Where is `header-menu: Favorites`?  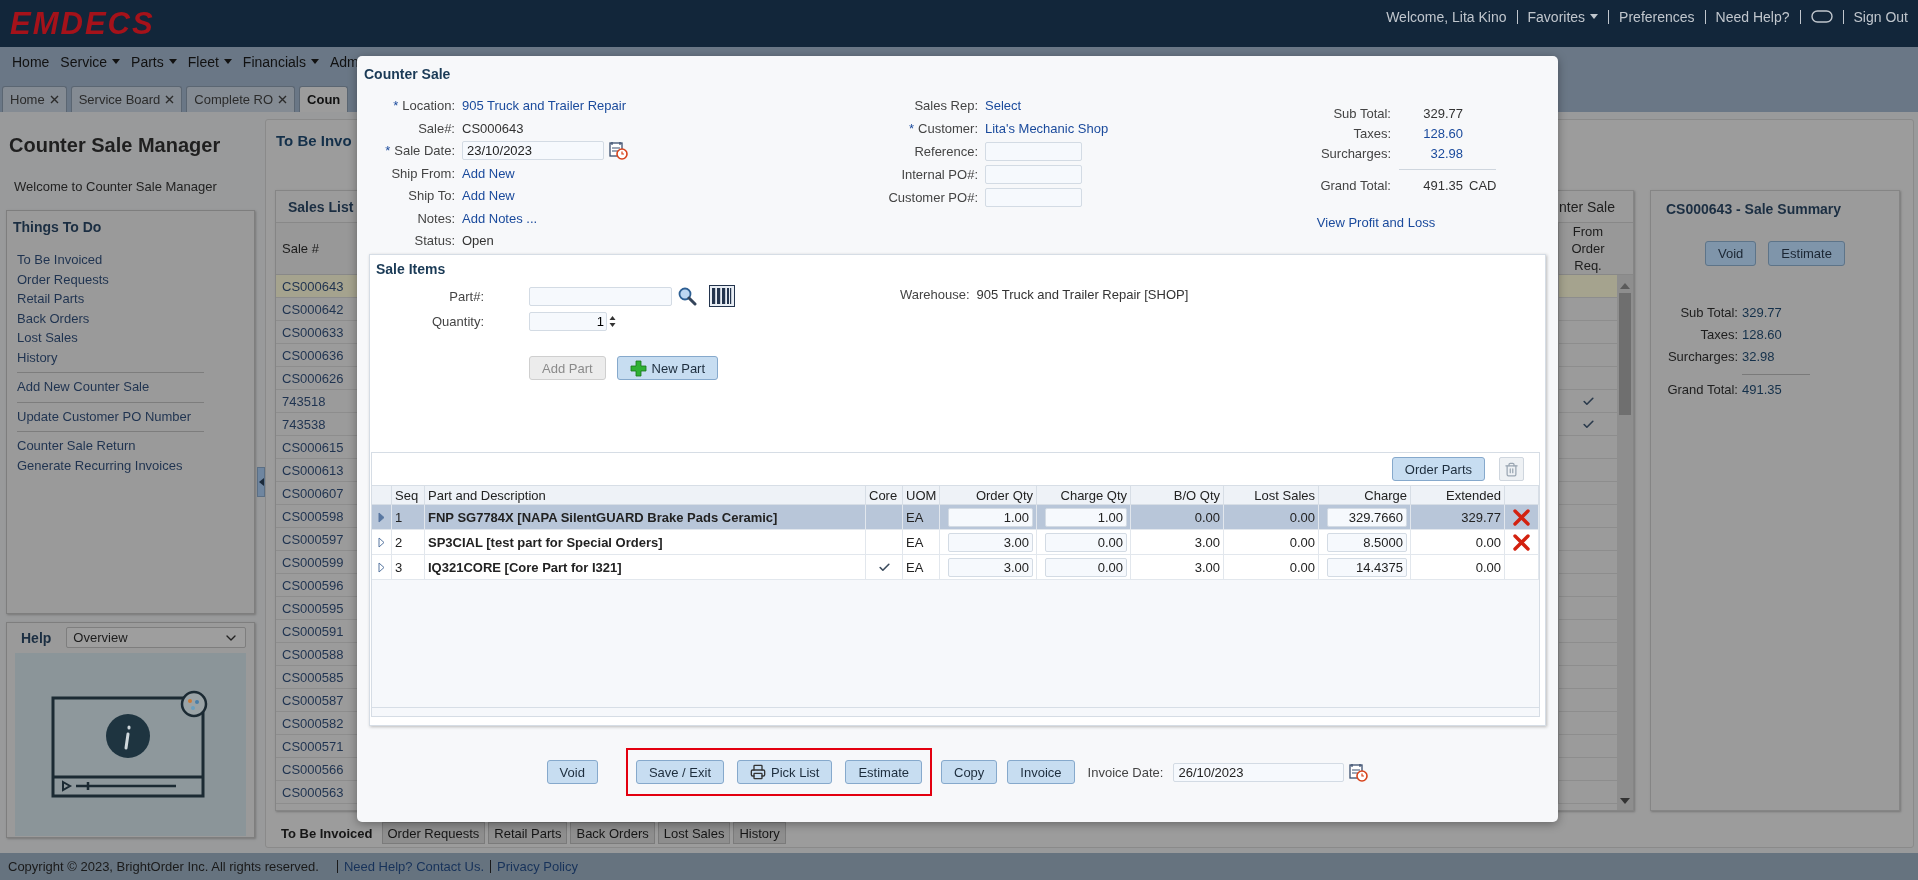 header-menu: Favorites is located at coordinates (1563, 16).